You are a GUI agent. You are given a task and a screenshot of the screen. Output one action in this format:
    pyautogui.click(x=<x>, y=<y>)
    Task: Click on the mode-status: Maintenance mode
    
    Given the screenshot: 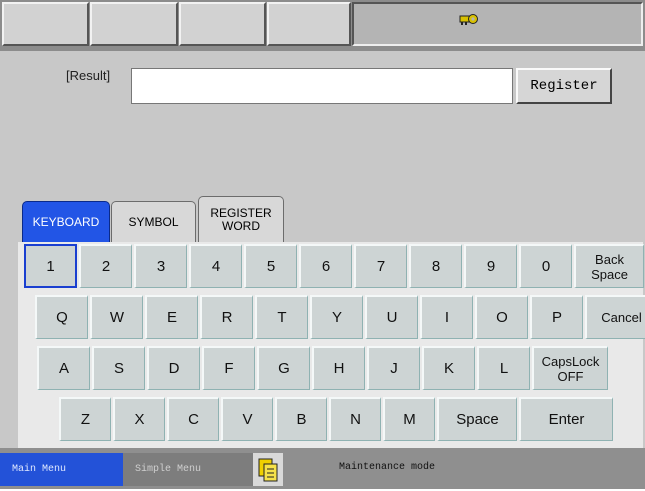 What is the action you would take?
    pyautogui.click(x=387, y=467)
    